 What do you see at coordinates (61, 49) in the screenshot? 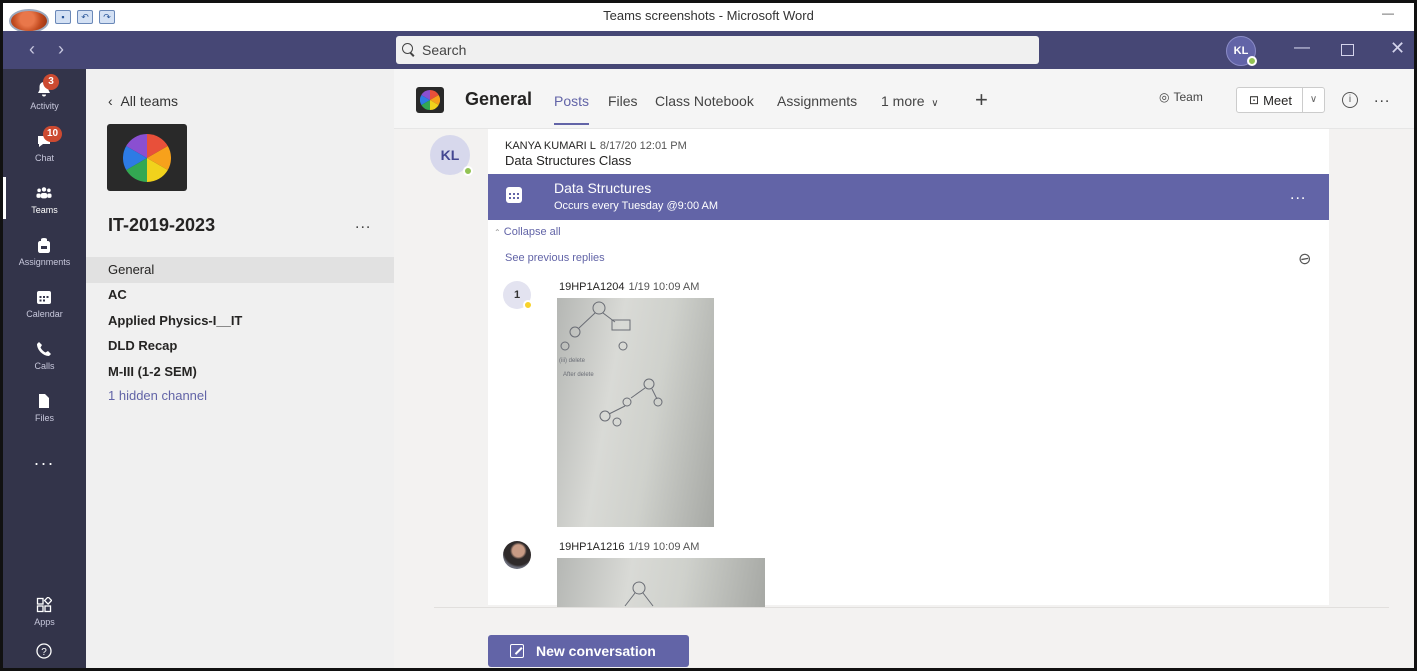
I see `forward-arrow-icon: ›` at bounding box center [61, 49].